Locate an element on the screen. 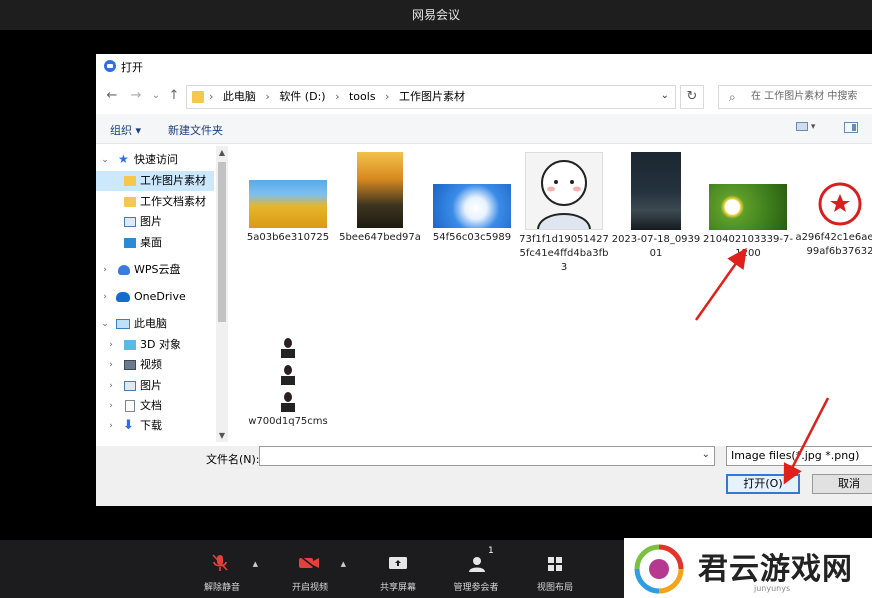 This screenshot has height=598, width=872. open-button-label: 打开(O) is located at coordinates (763, 483).